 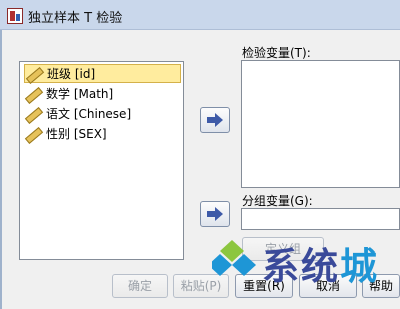 I want to click on watermark-logo-icon, so click(x=234, y=258).